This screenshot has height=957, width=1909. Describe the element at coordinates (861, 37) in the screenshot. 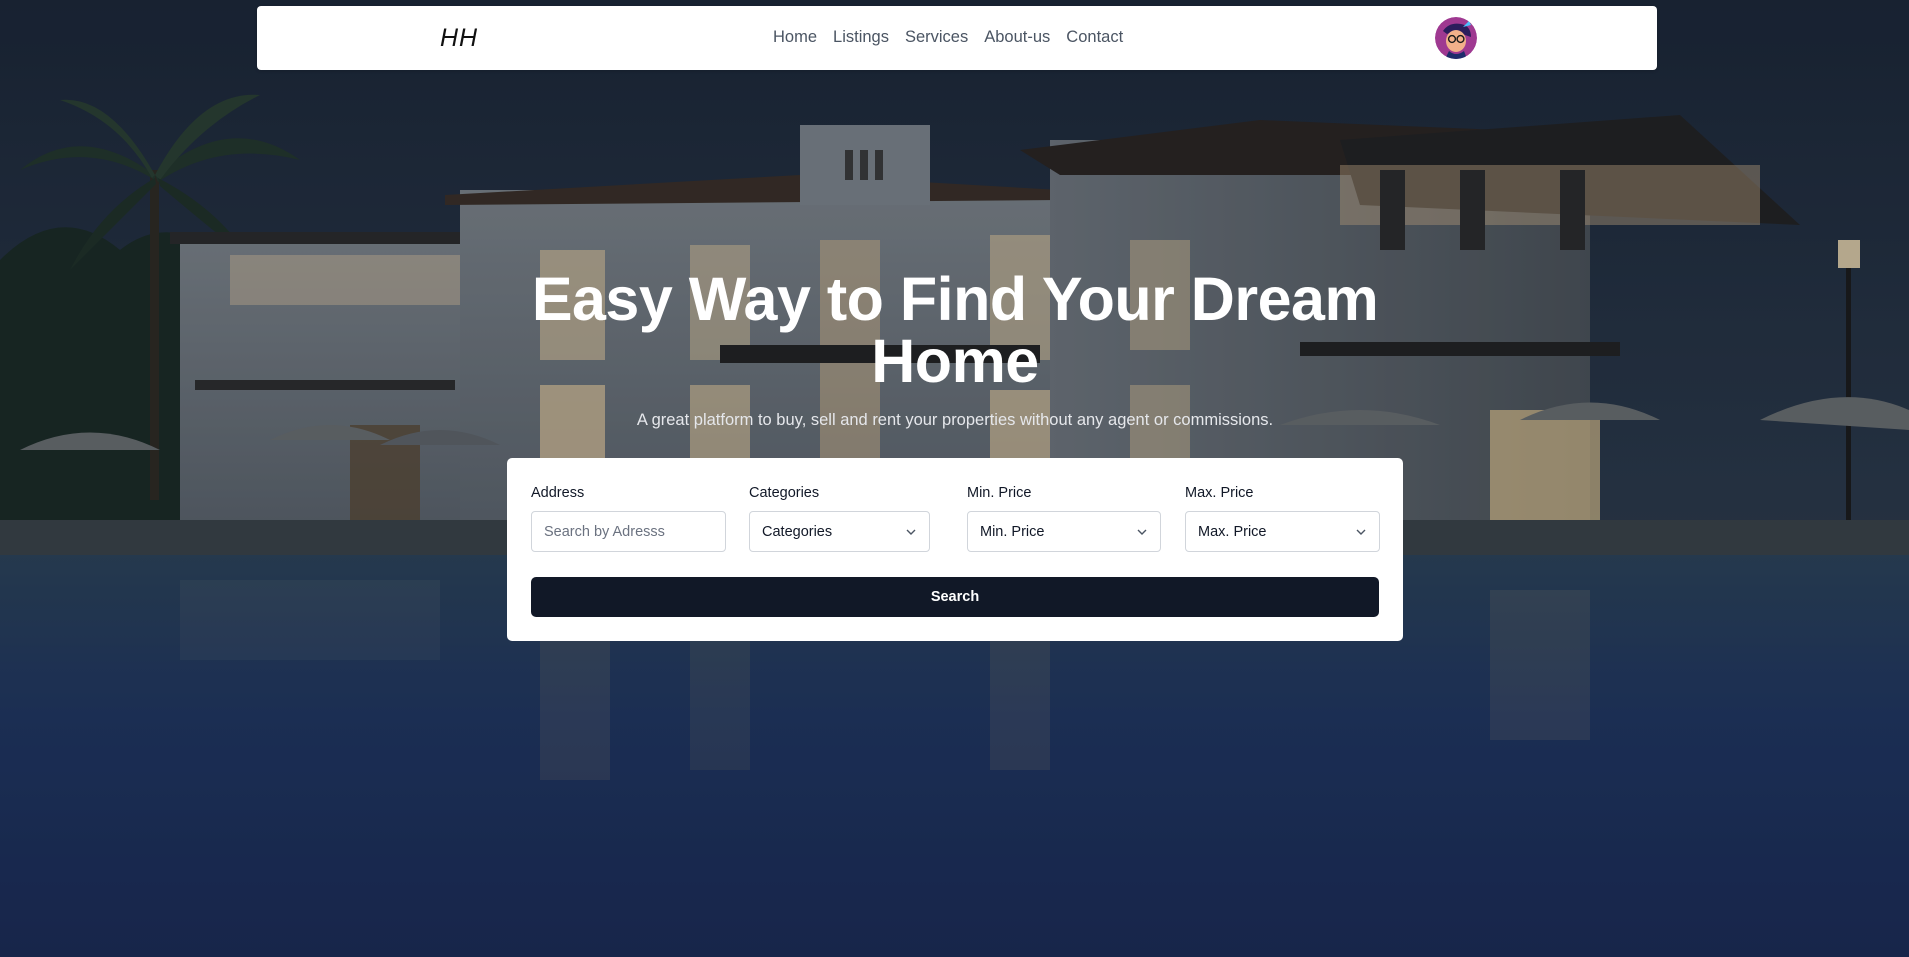

I see `nav-link-listings: Listings` at that location.